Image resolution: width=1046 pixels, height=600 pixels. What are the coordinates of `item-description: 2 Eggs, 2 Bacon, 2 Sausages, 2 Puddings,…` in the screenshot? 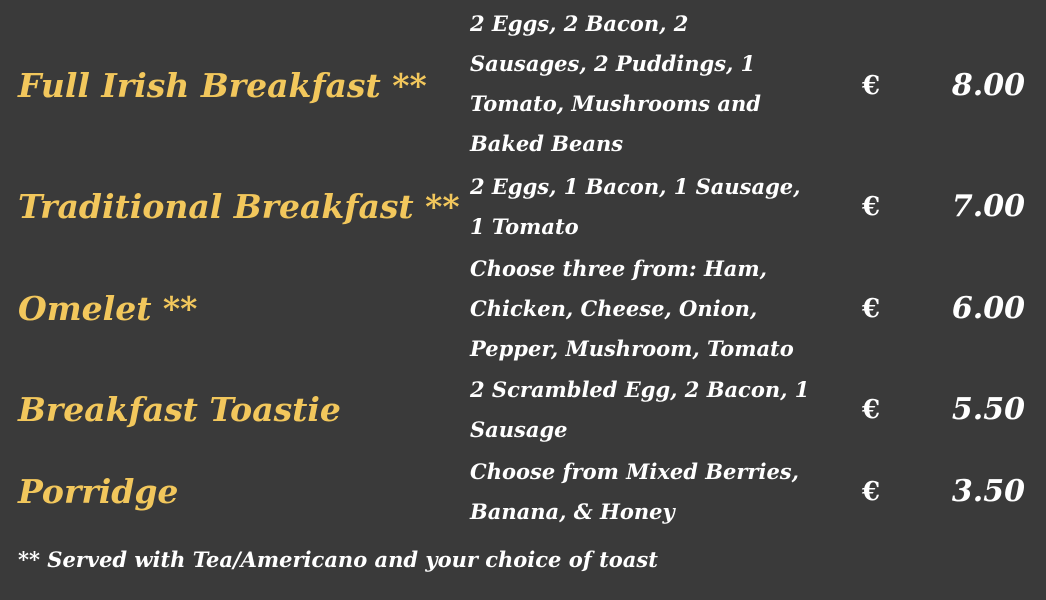 It's located at (615, 83).